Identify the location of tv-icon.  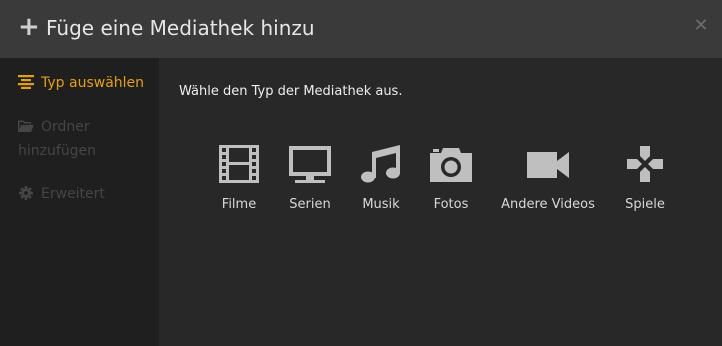
(310, 164).